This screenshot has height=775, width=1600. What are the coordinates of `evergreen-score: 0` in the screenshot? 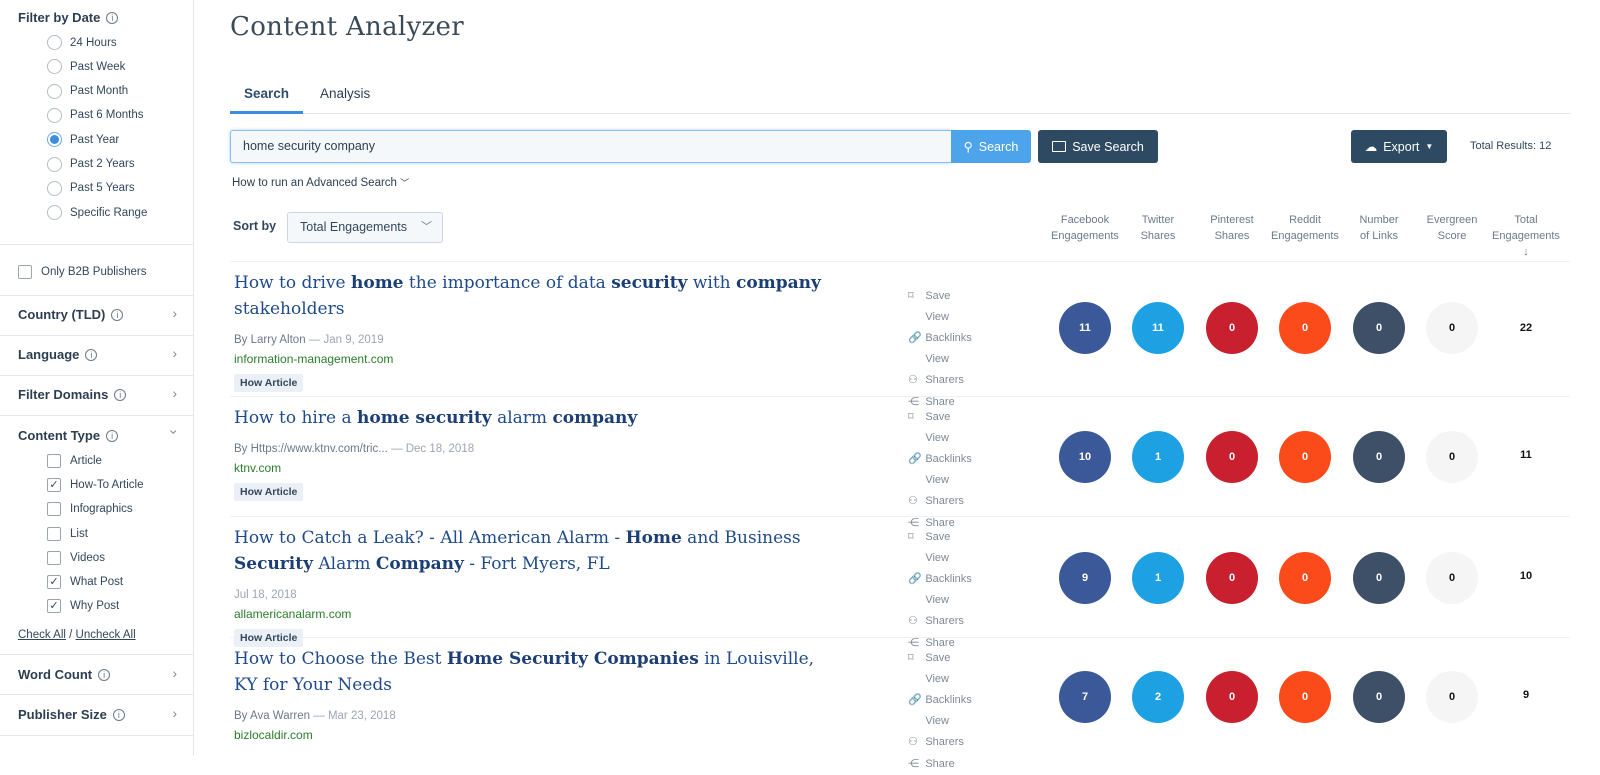 It's located at (1452, 577).